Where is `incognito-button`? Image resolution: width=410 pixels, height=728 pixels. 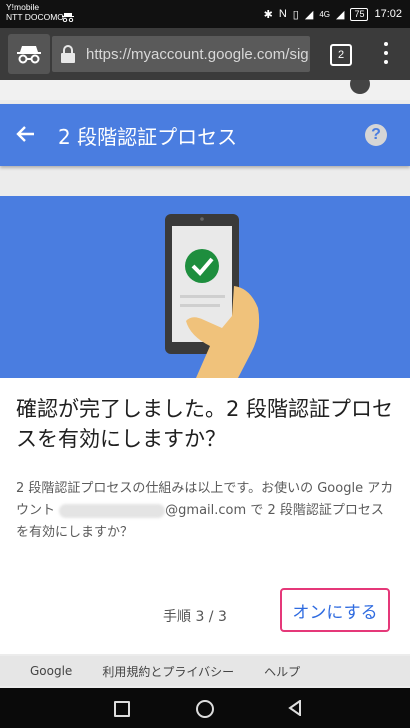 incognito-button is located at coordinates (29, 54).